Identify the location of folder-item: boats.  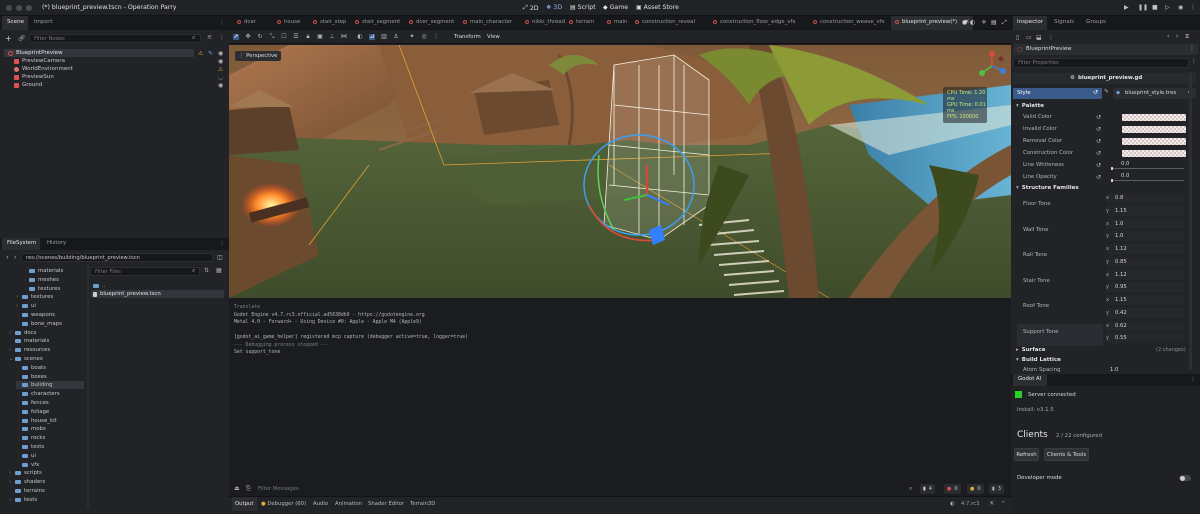
(31, 368).